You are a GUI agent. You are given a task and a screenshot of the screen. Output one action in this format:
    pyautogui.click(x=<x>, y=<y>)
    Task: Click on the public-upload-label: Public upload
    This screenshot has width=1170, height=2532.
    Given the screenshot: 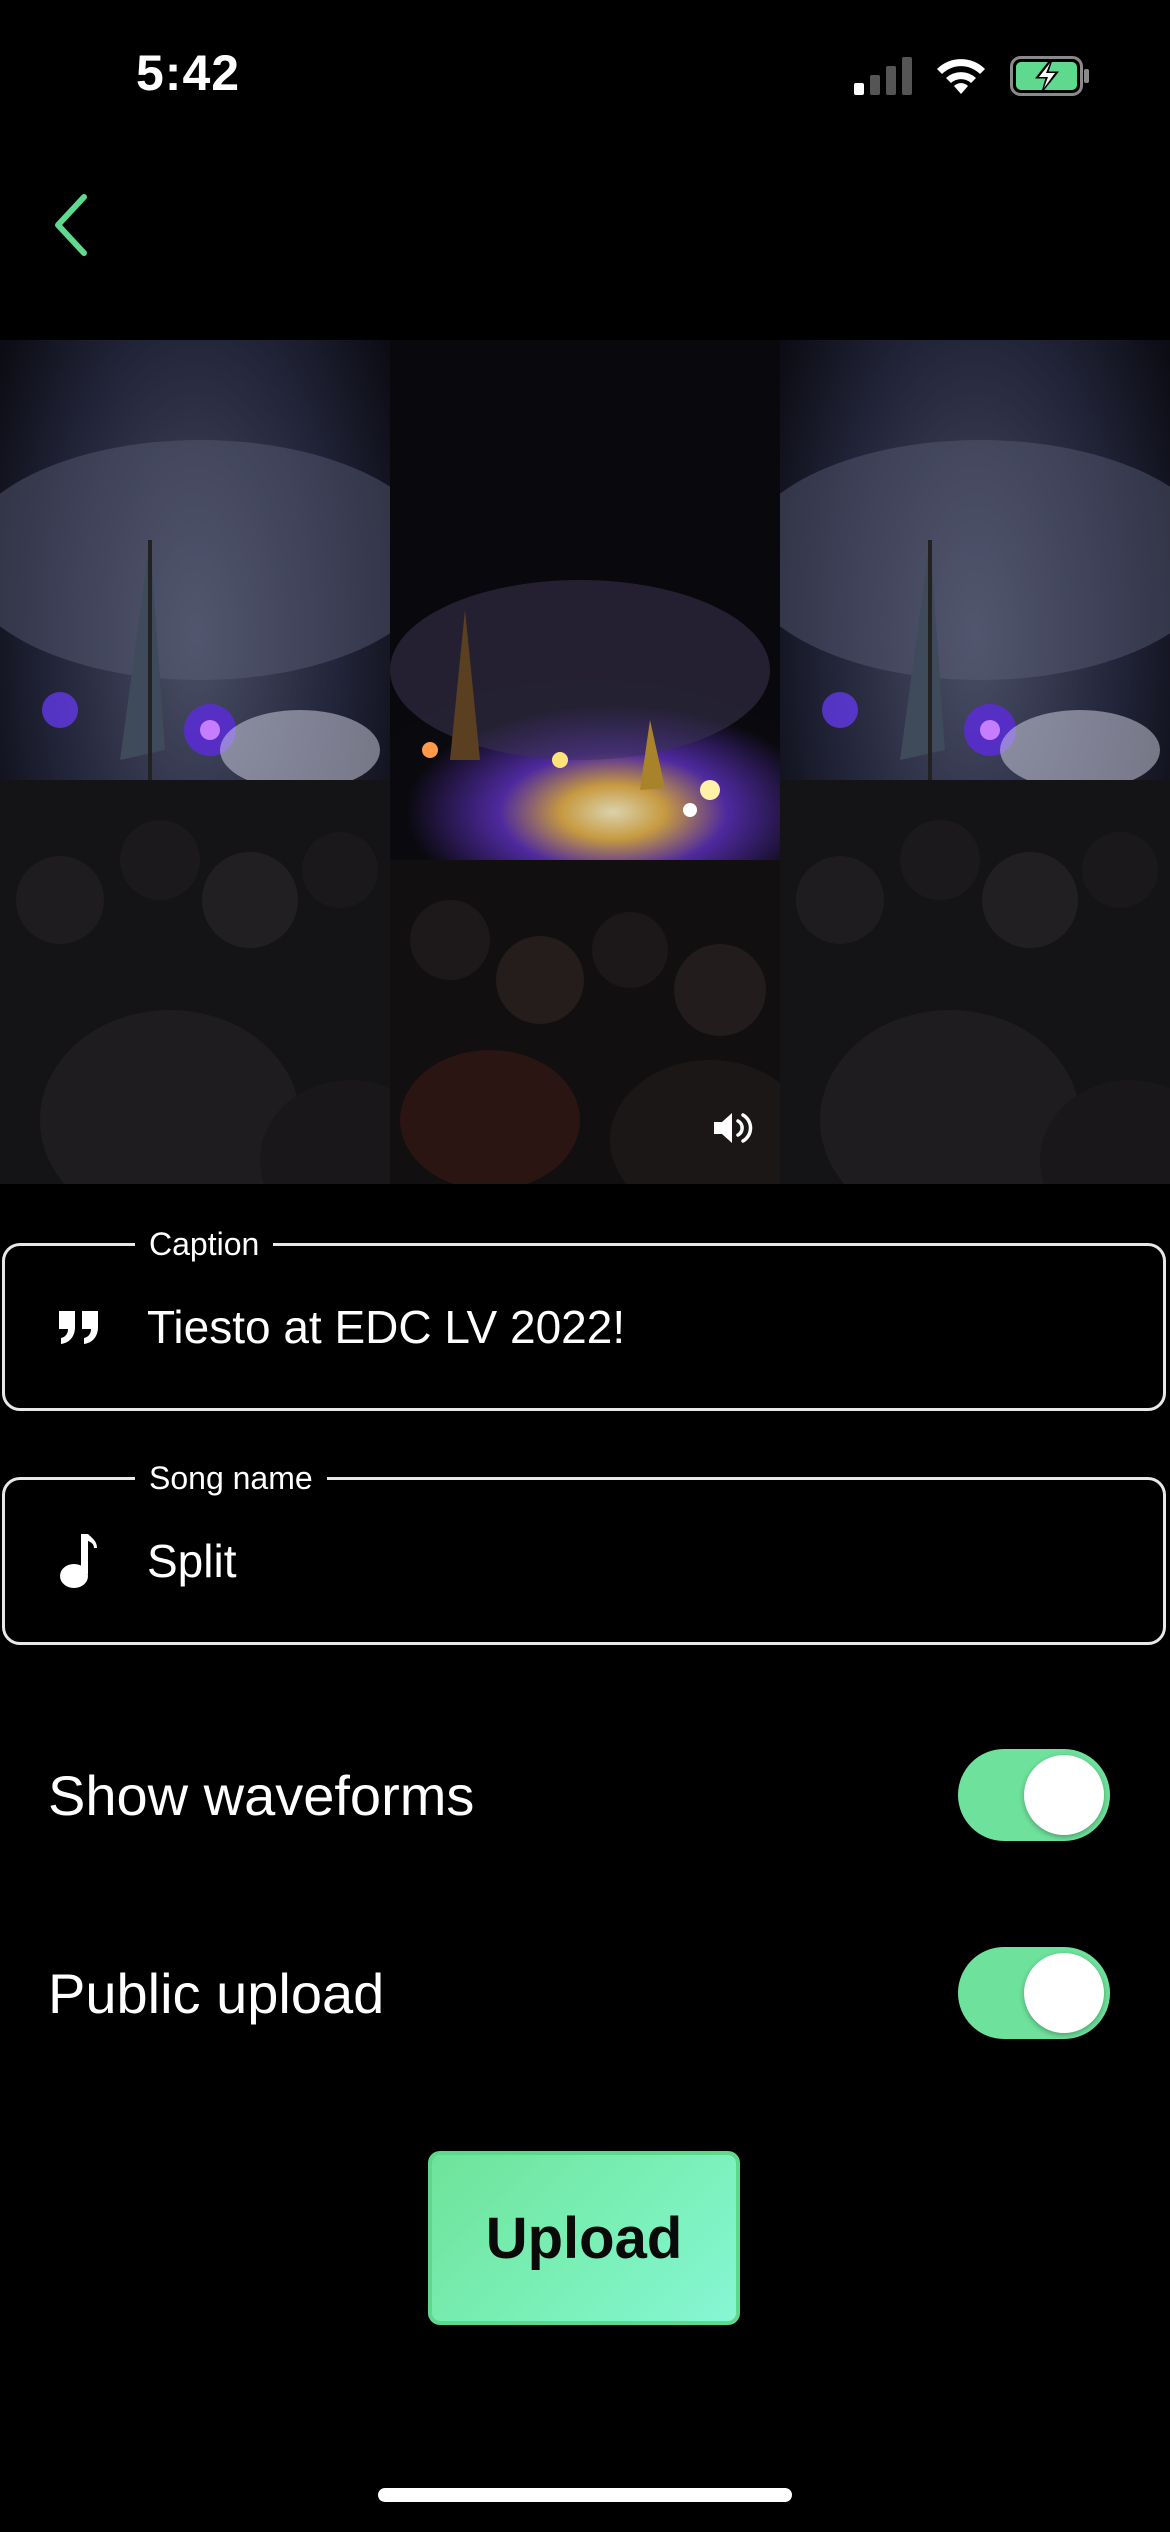 What is the action you would take?
    pyautogui.click(x=216, y=1993)
    